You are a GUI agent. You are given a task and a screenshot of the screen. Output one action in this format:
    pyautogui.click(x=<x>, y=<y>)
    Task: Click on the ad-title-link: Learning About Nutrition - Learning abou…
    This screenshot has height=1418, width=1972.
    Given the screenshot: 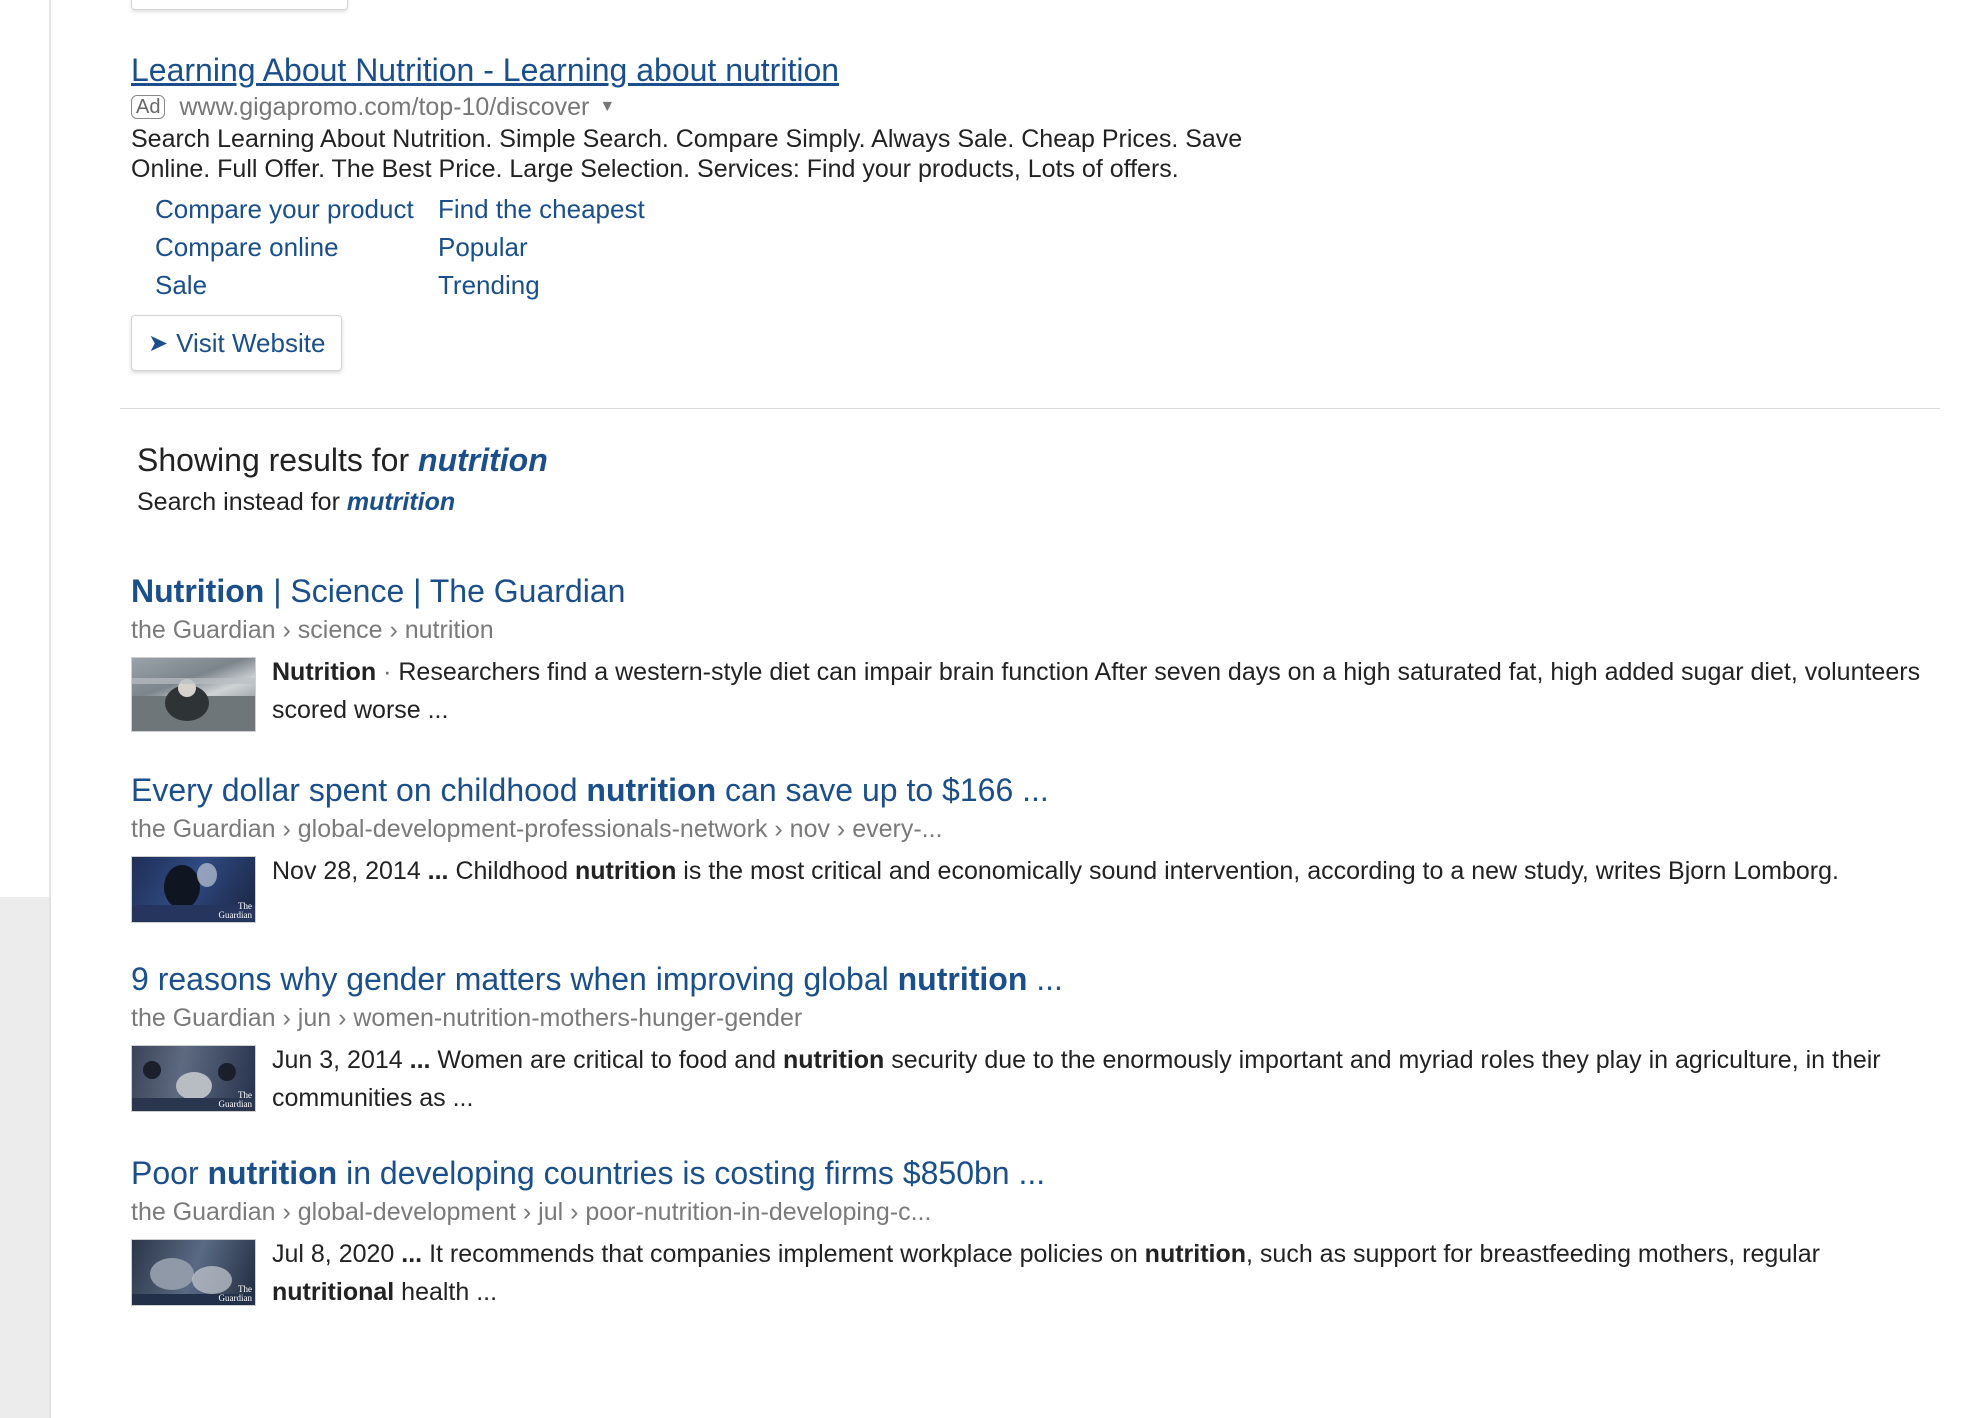 What is the action you would take?
    pyautogui.click(x=485, y=70)
    